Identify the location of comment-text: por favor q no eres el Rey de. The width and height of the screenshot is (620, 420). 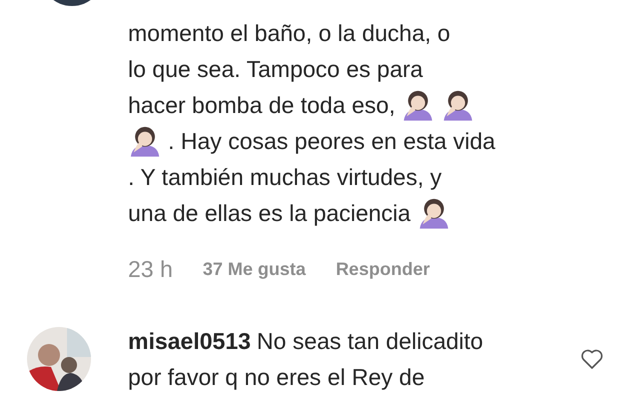
(276, 377).